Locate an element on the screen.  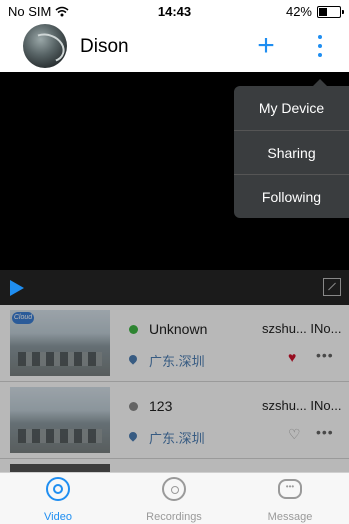
avatar is located at coordinates (45, 46).